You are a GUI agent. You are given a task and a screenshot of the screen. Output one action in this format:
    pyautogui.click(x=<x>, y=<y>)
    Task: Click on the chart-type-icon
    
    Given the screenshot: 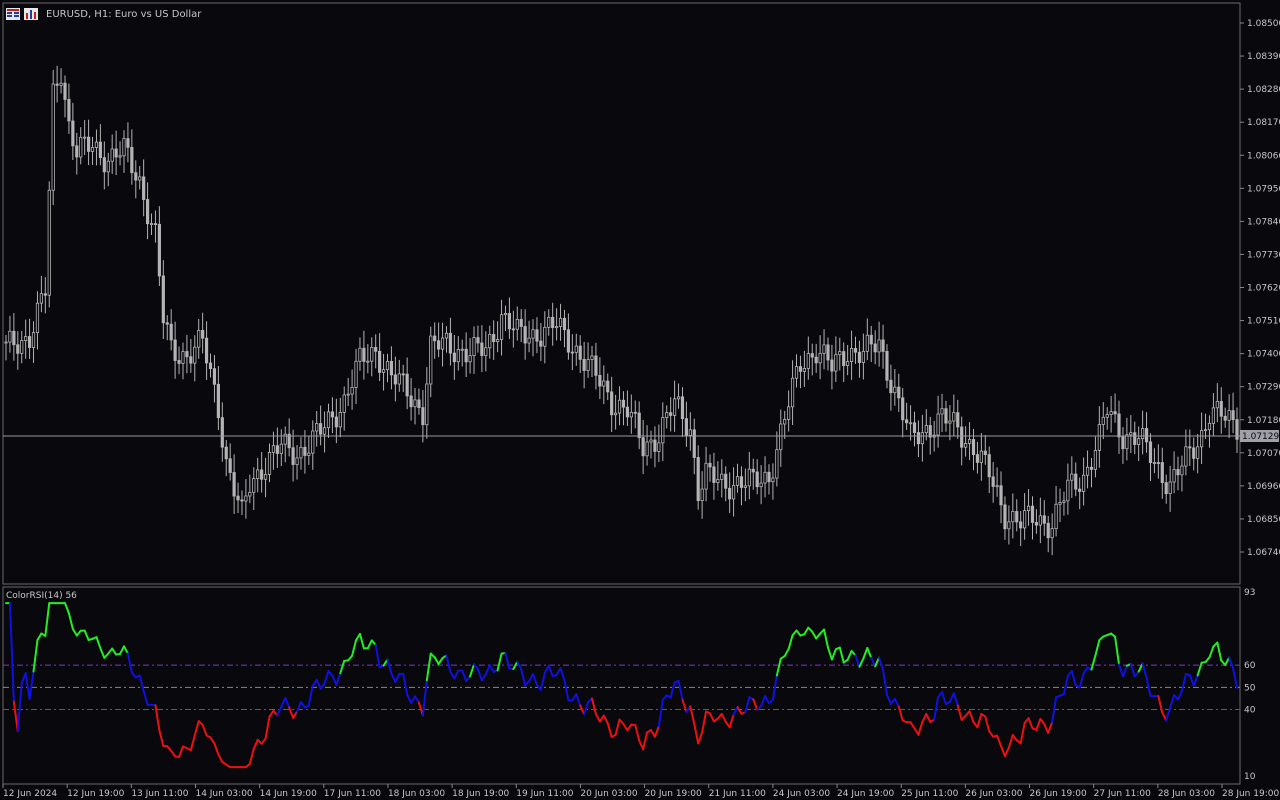 What is the action you would take?
    pyautogui.click(x=31, y=14)
    